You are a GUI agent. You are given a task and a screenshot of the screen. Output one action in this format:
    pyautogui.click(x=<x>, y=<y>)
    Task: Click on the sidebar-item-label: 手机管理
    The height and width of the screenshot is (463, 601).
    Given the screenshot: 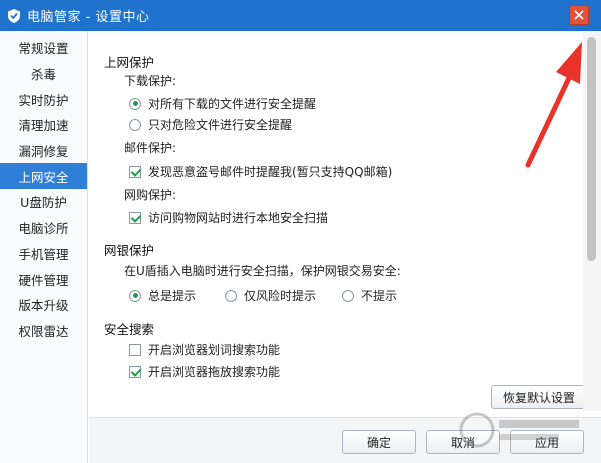 What is the action you would take?
    pyautogui.click(x=43, y=254)
    